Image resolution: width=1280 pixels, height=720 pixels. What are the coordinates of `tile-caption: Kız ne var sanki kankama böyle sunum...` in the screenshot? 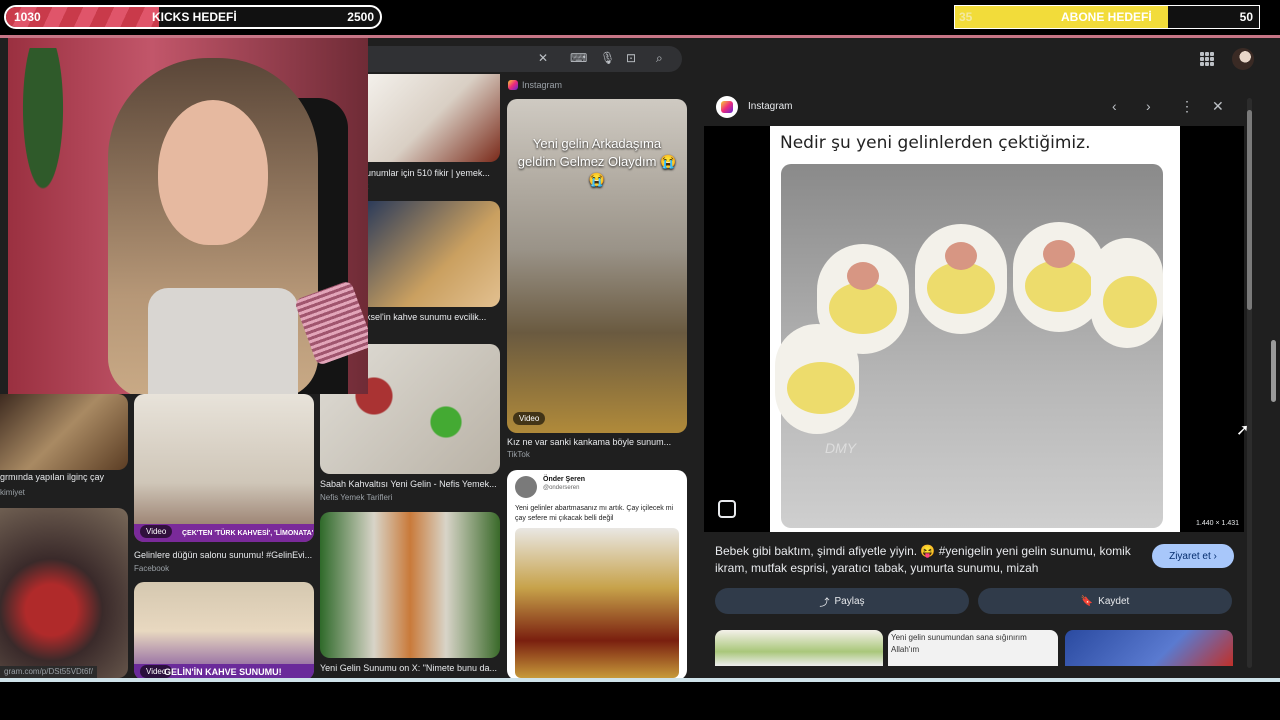 It's located at (597, 442).